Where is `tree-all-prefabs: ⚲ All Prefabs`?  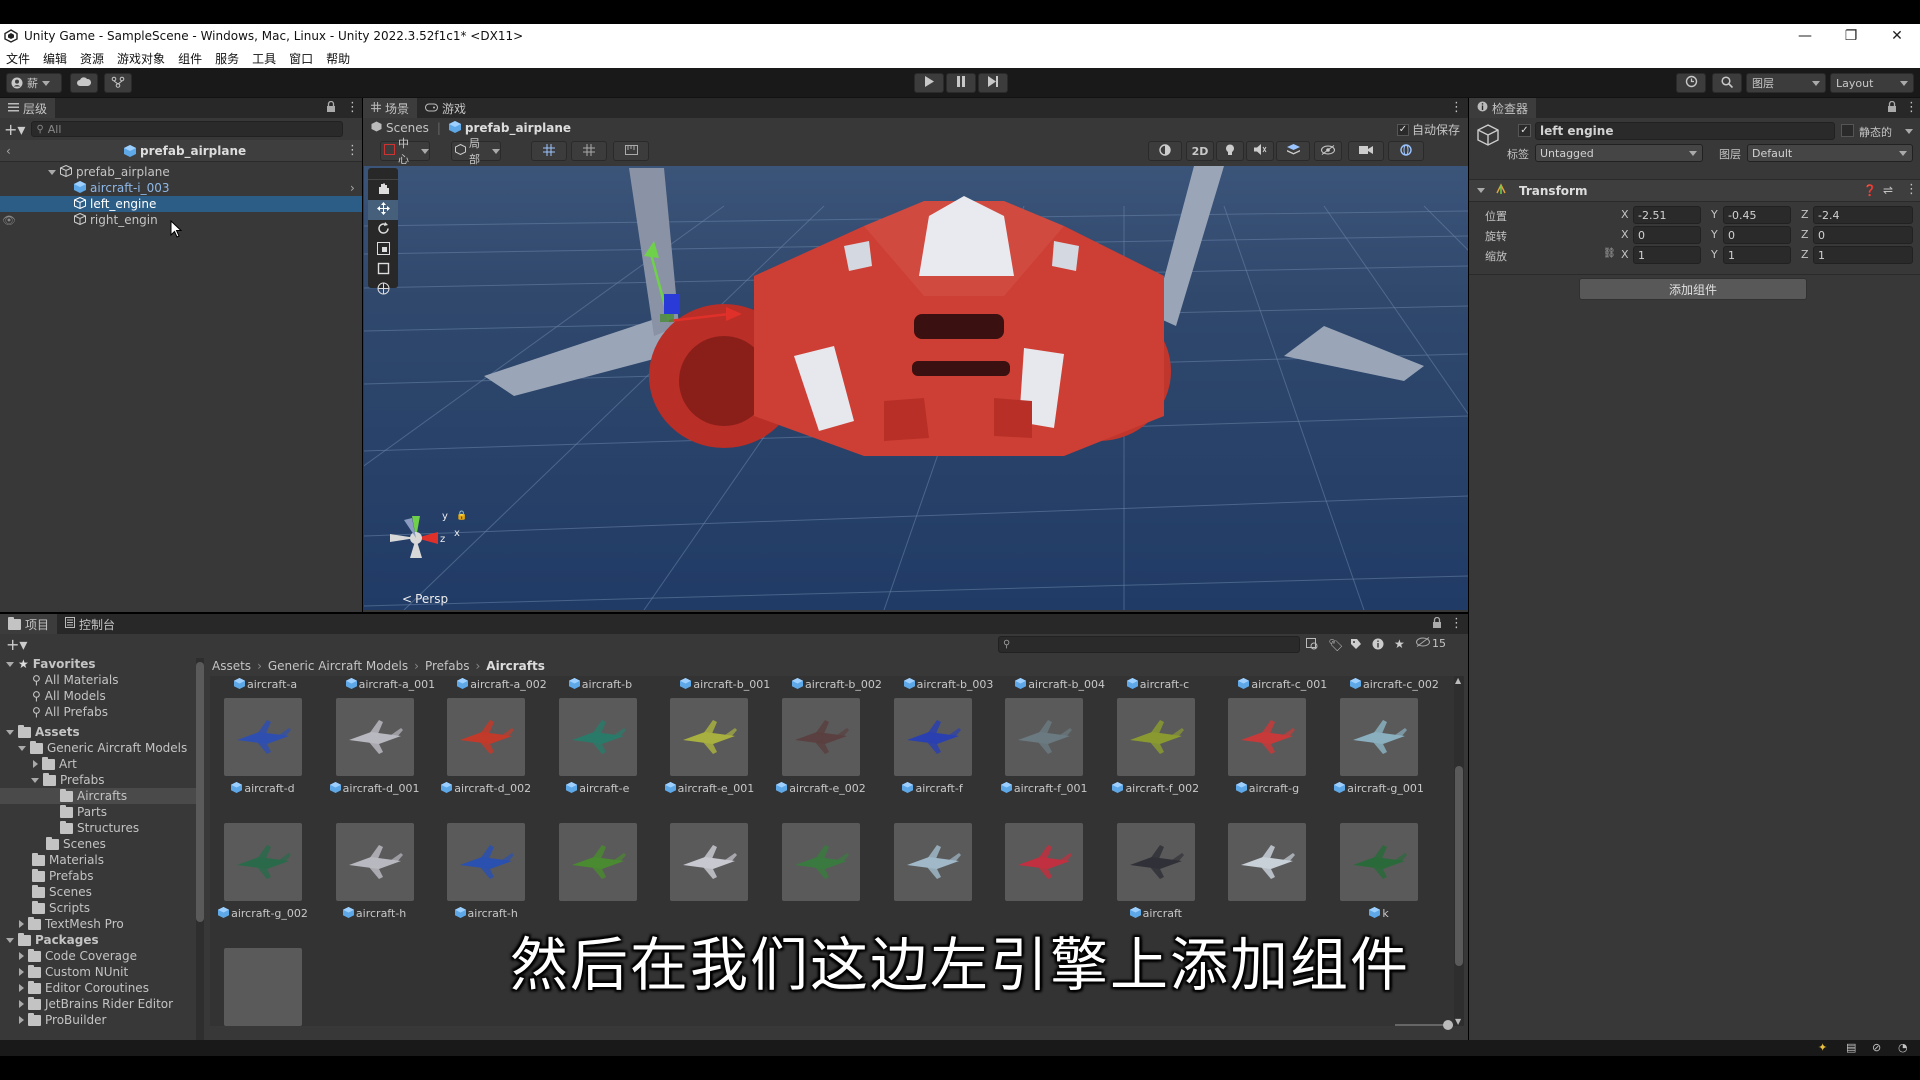 tree-all-prefabs: ⚲ All Prefabs is located at coordinates (99, 712).